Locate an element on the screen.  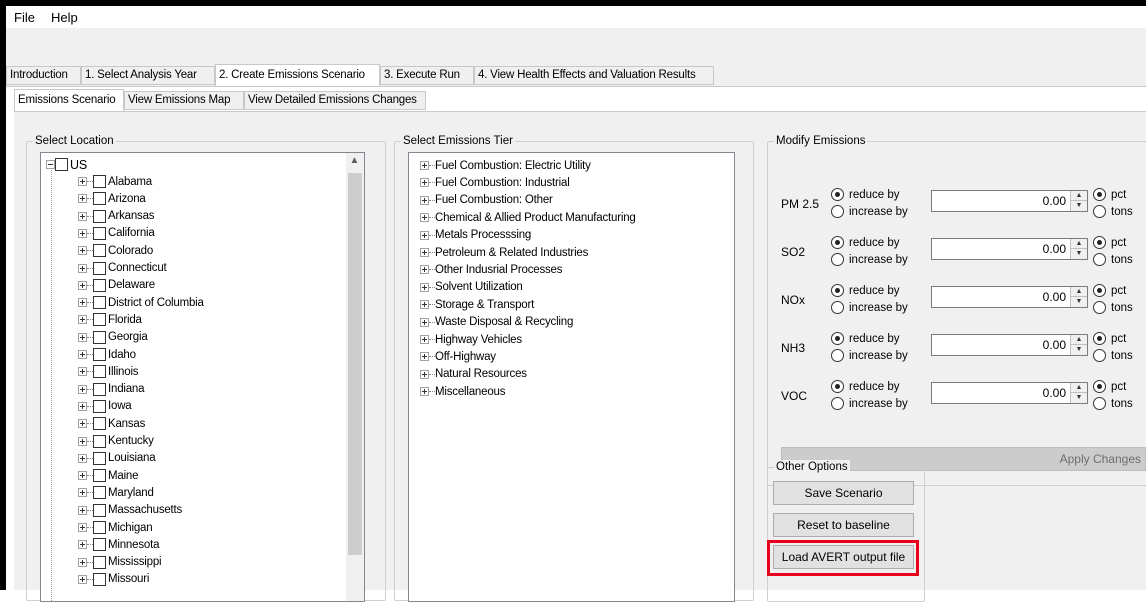
tab-select-analysis-year: 1. Select Analysis Year is located at coordinates (148, 75).